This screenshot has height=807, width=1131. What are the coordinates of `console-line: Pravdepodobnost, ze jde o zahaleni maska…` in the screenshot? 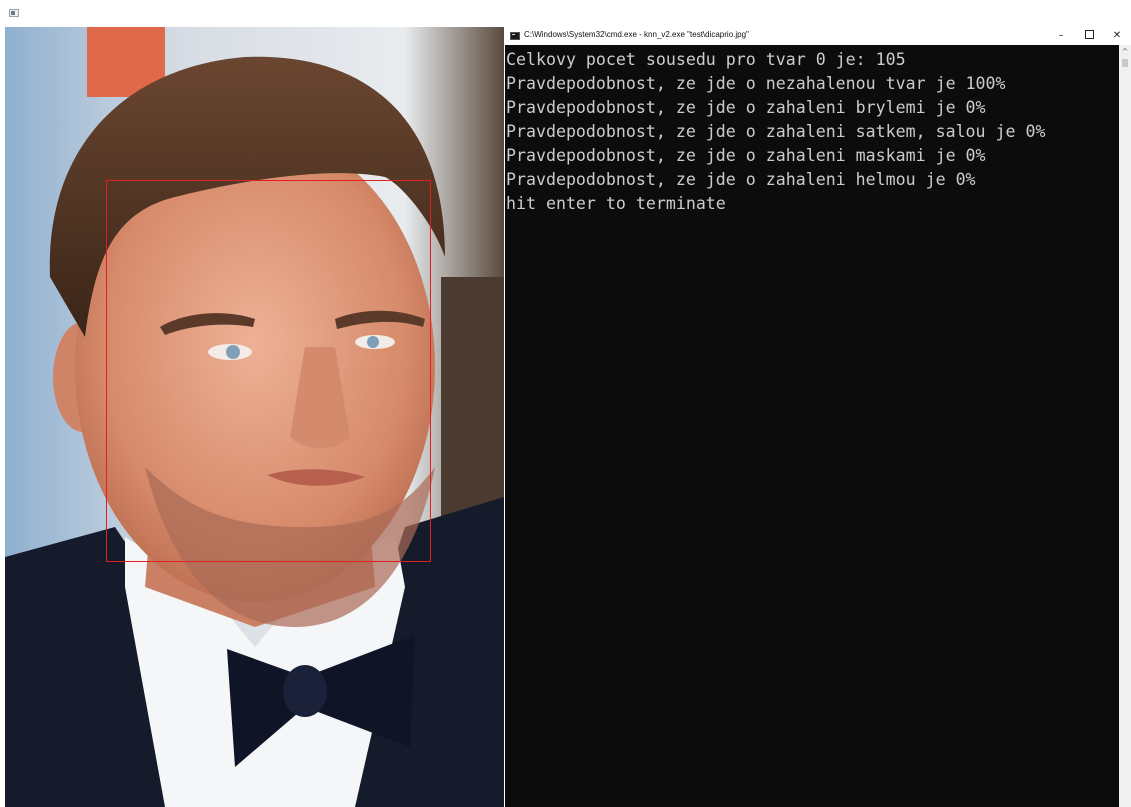 It's located at (746, 155).